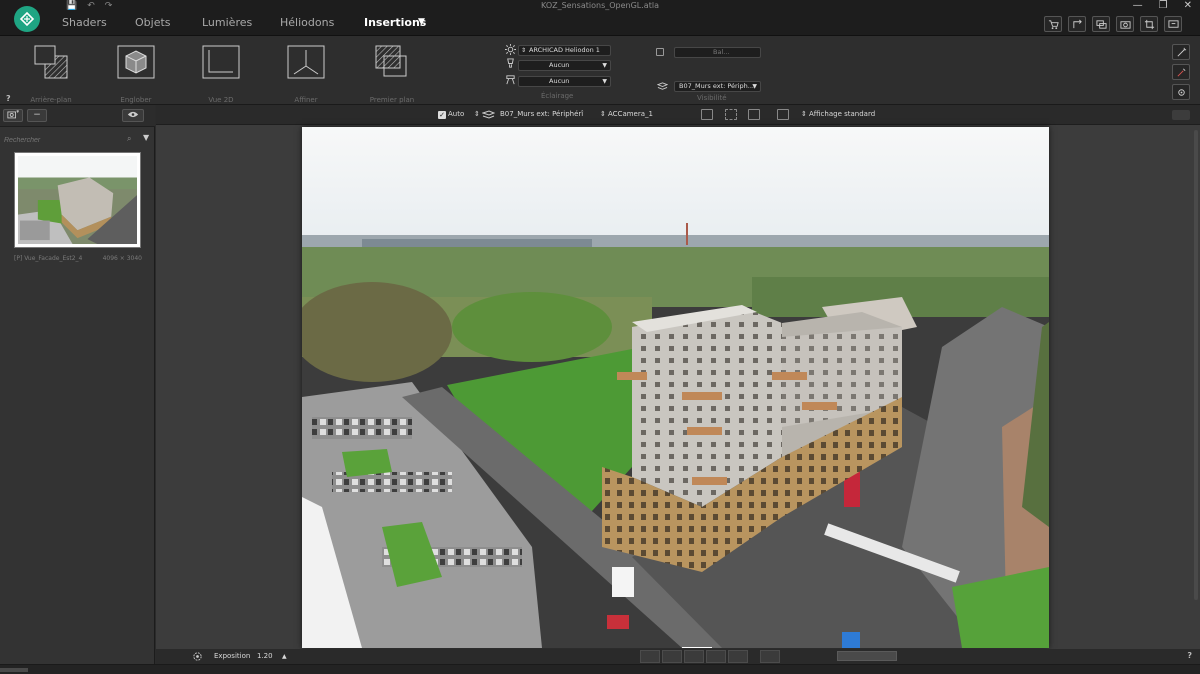  What do you see at coordinates (660, 52) in the screenshot?
I see `visibility-checkbox` at bounding box center [660, 52].